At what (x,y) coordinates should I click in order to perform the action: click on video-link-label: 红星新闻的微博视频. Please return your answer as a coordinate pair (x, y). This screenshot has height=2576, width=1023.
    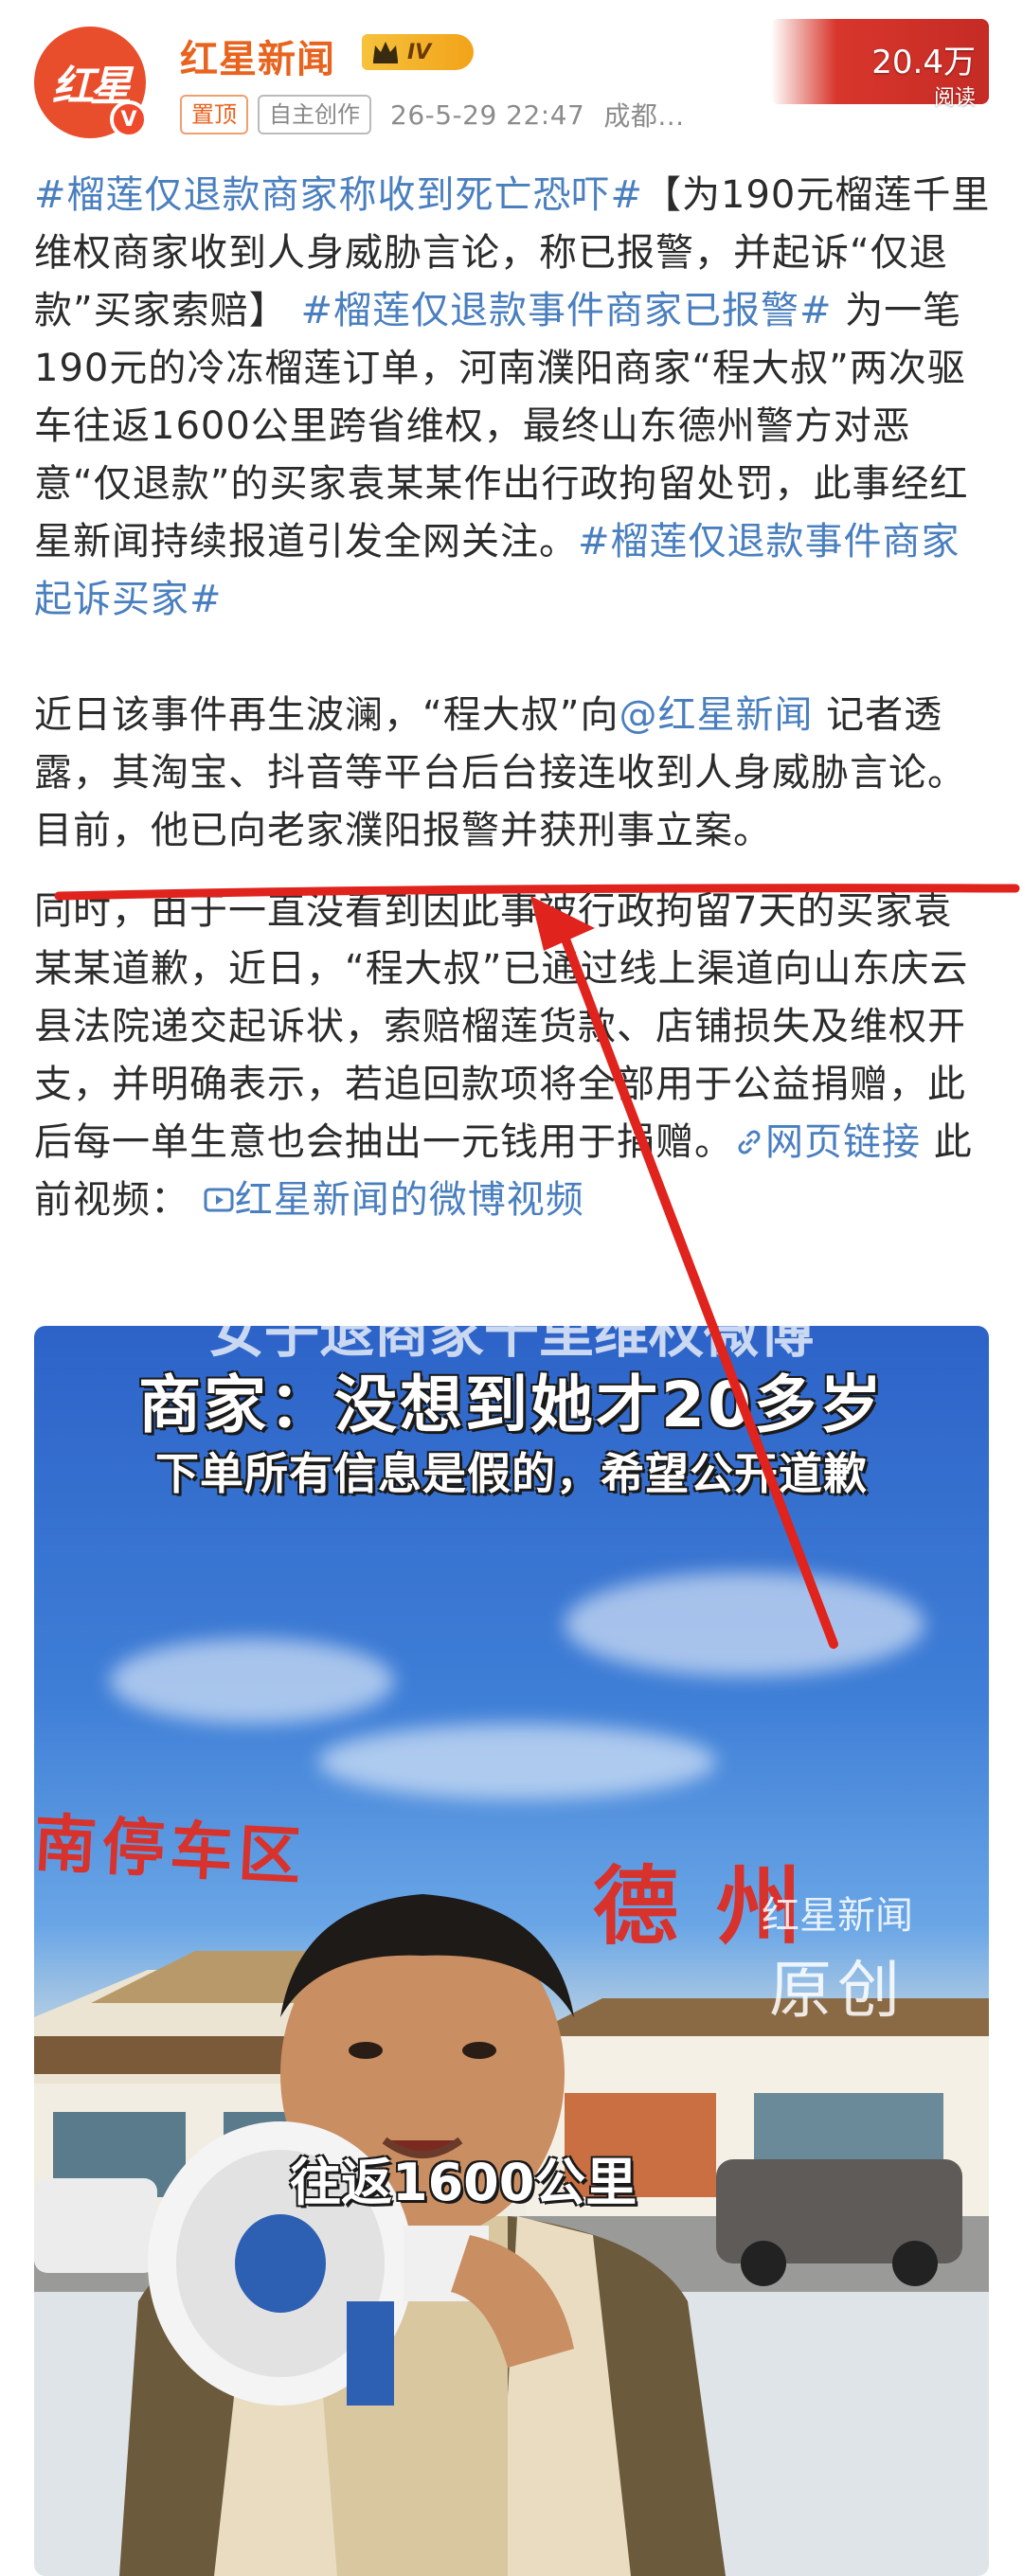
    Looking at the image, I should click on (409, 1200).